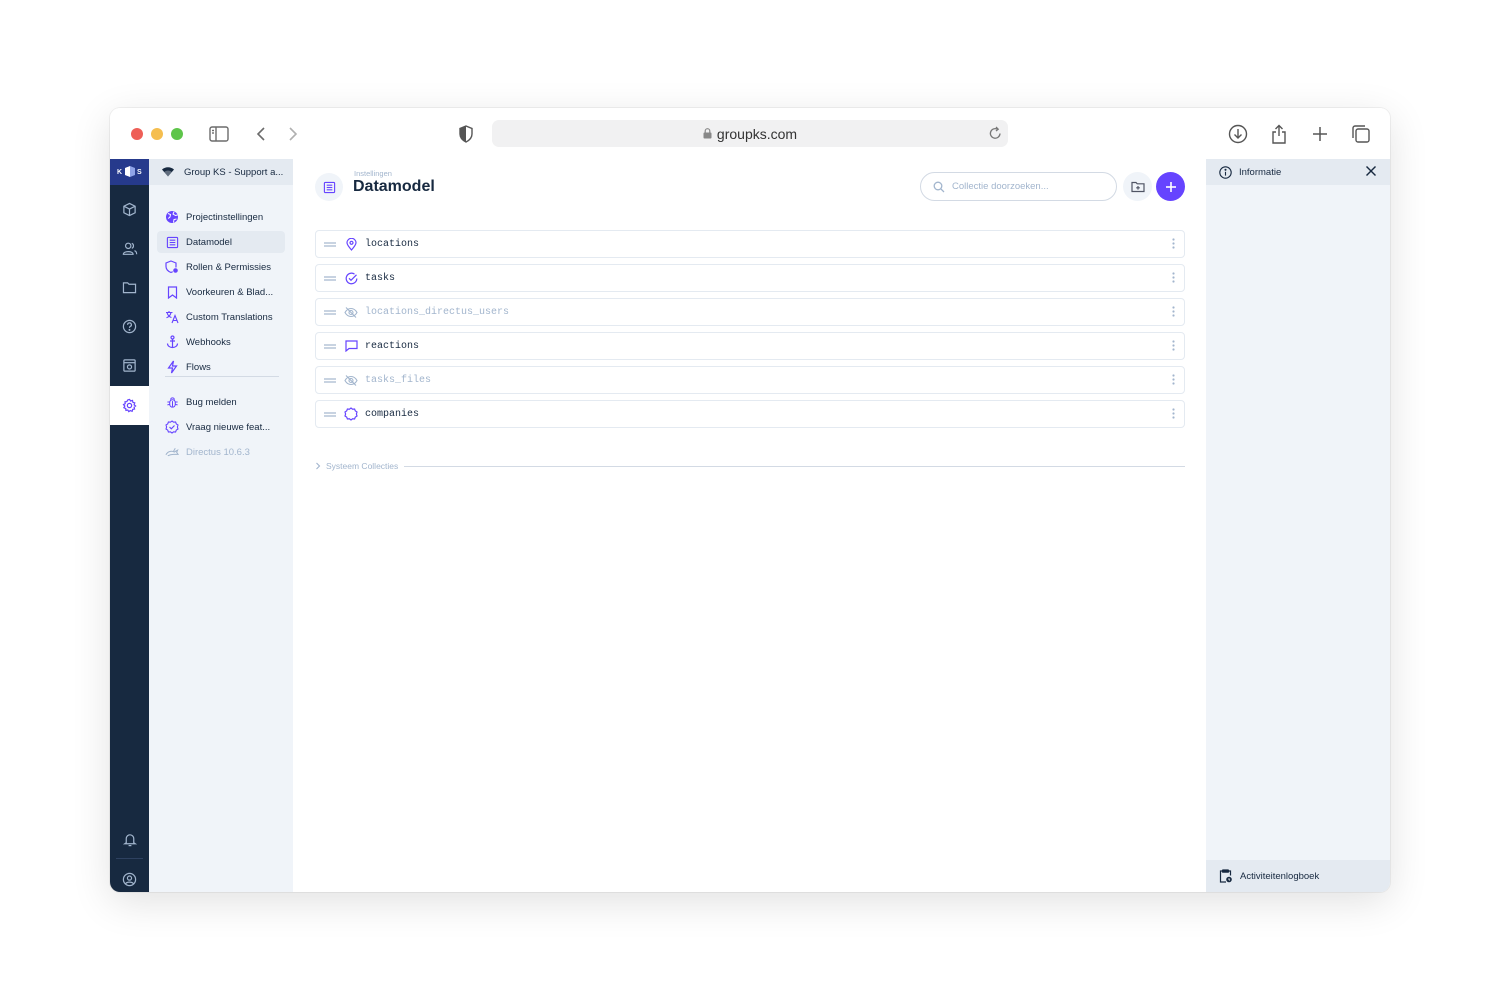 Image resolution: width=1500 pixels, height=1000 pixels. What do you see at coordinates (1361, 134) in the screenshot?
I see `tab-overview-icon` at bounding box center [1361, 134].